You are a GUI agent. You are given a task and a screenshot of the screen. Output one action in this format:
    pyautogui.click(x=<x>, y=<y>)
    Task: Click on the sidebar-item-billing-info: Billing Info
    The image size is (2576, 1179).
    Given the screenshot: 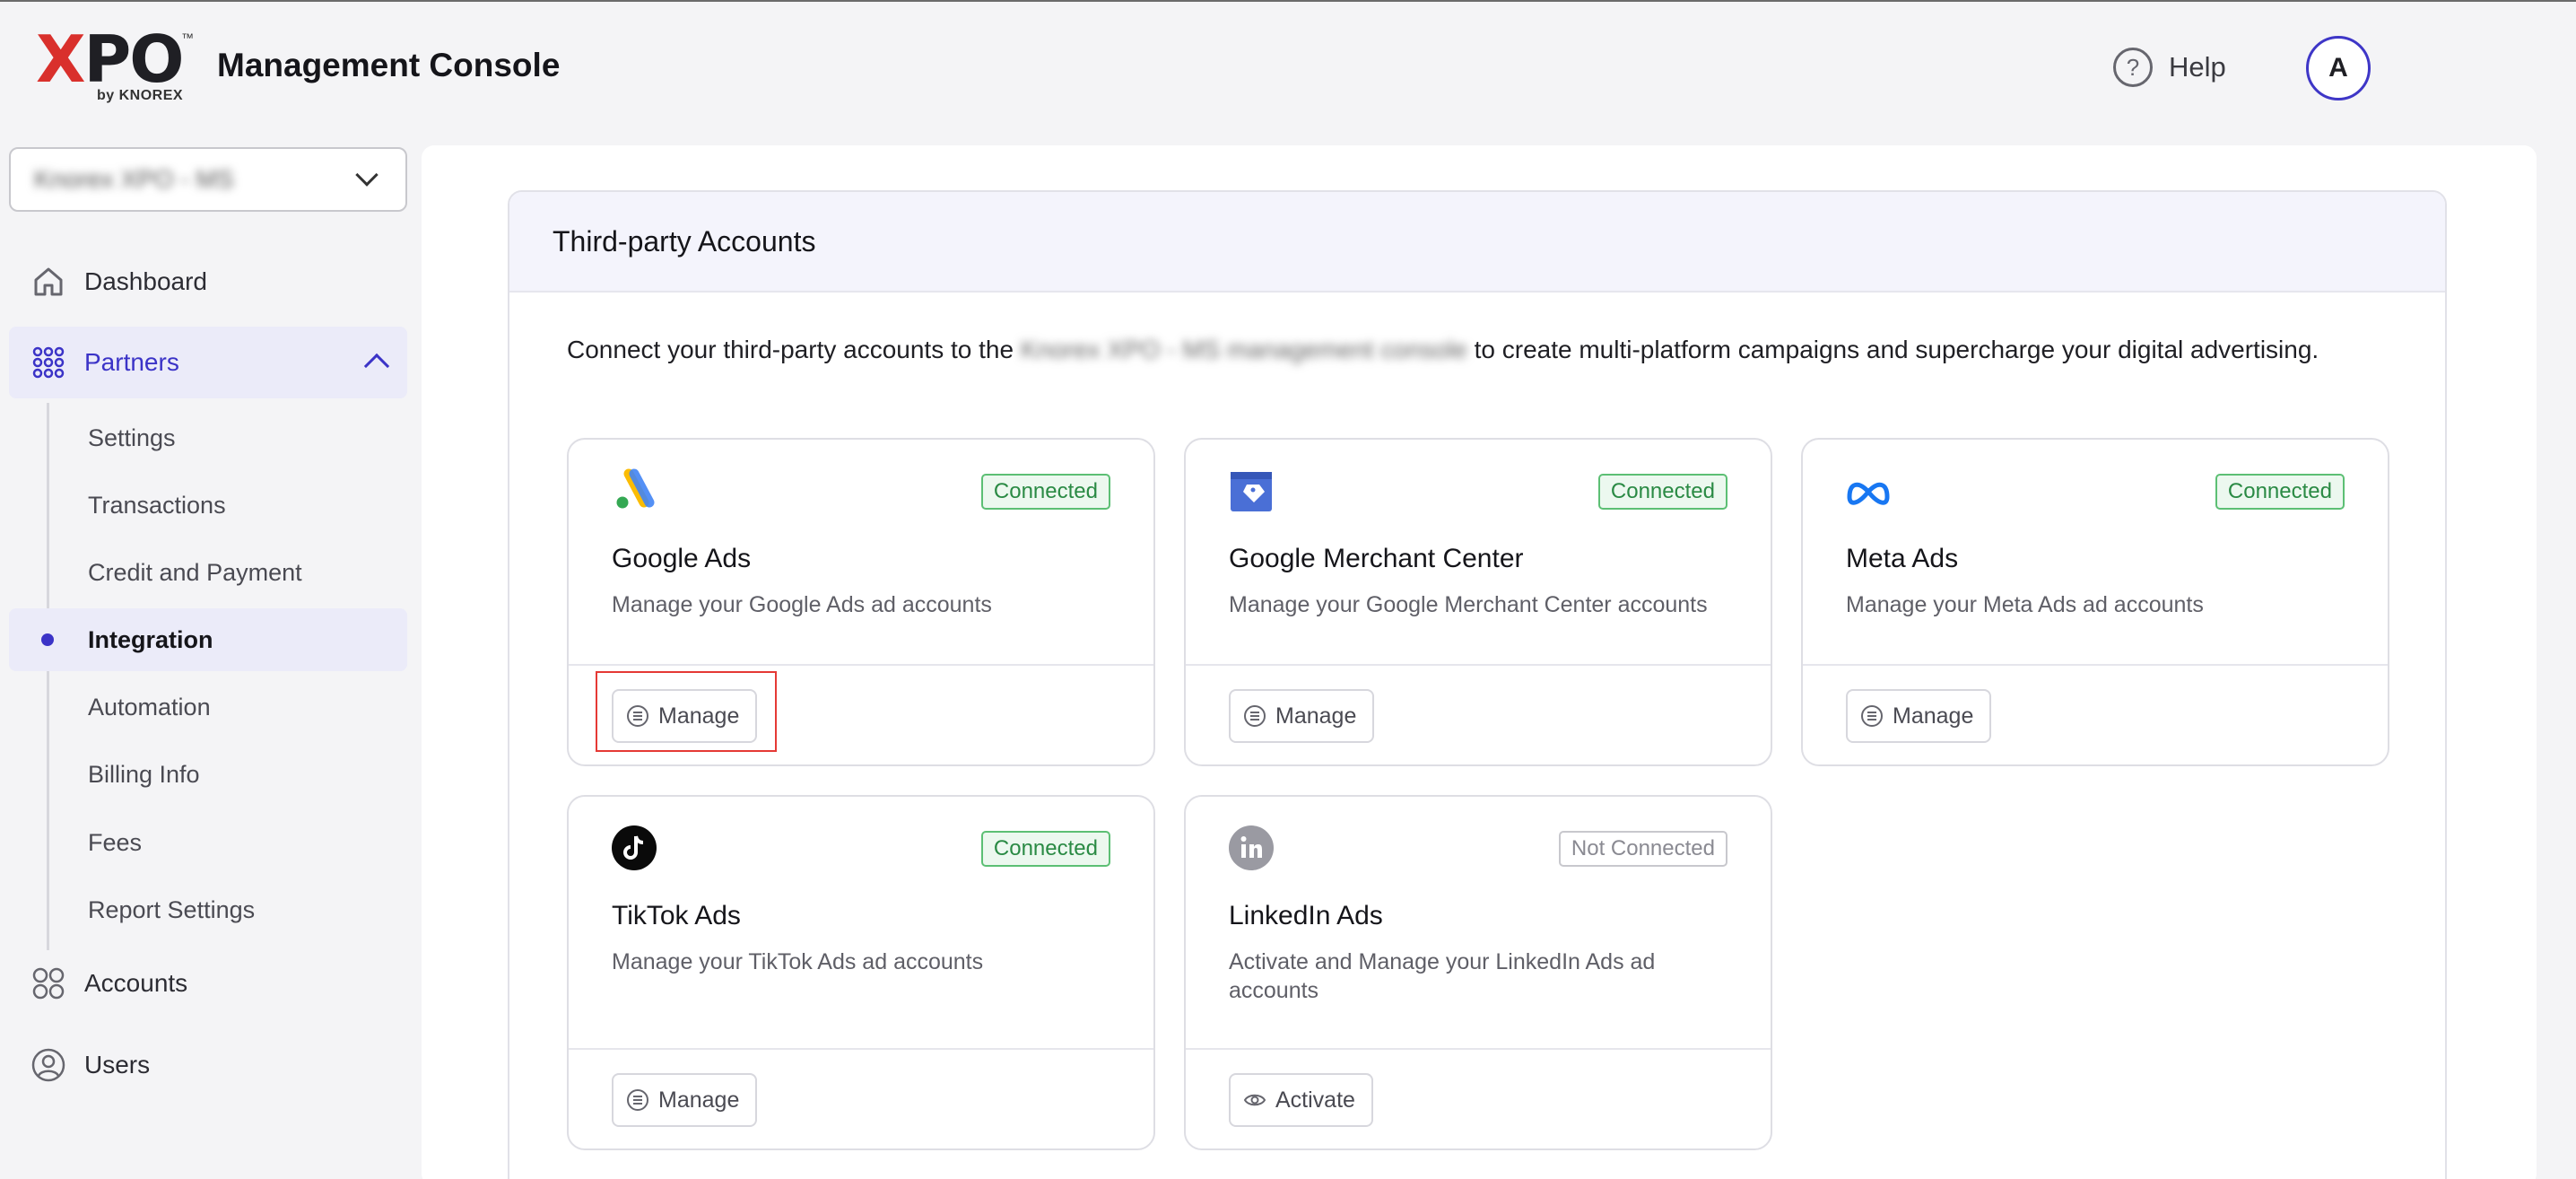 What is the action you would take?
    pyautogui.click(x=208, y=775)
    